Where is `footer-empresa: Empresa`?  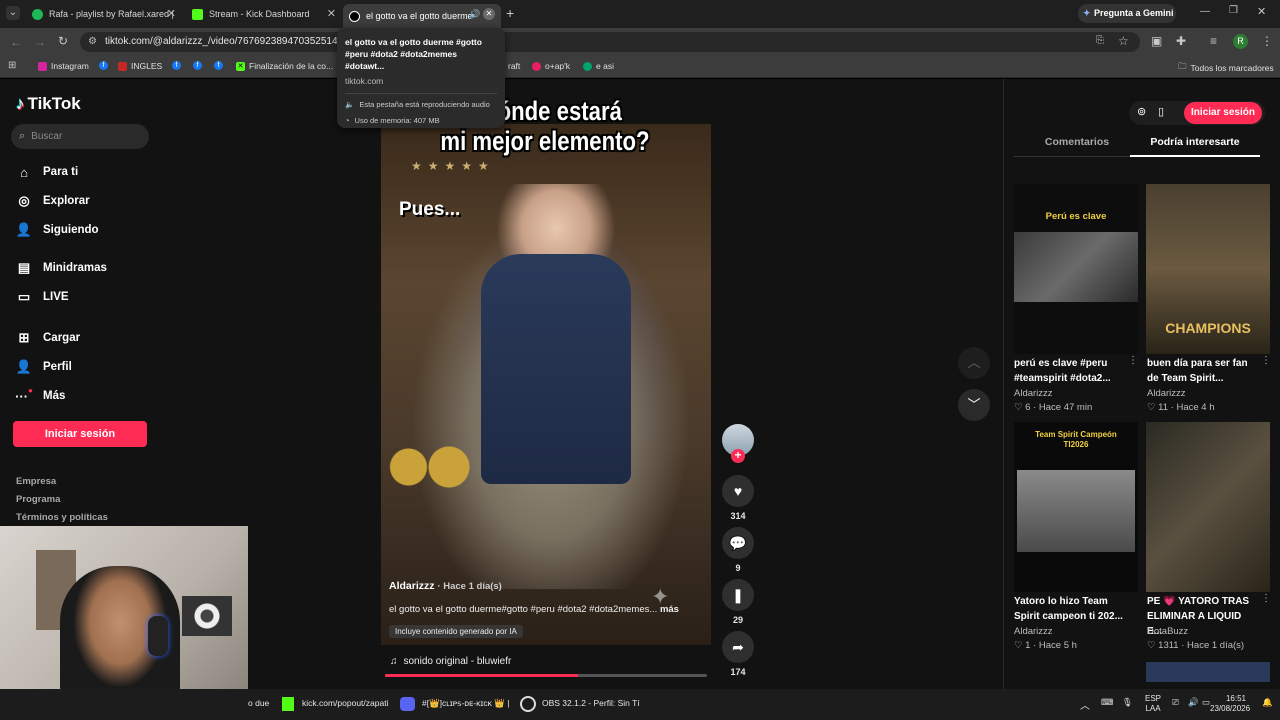
footer-empresa: Empresa is located at coordinates (36, 481).